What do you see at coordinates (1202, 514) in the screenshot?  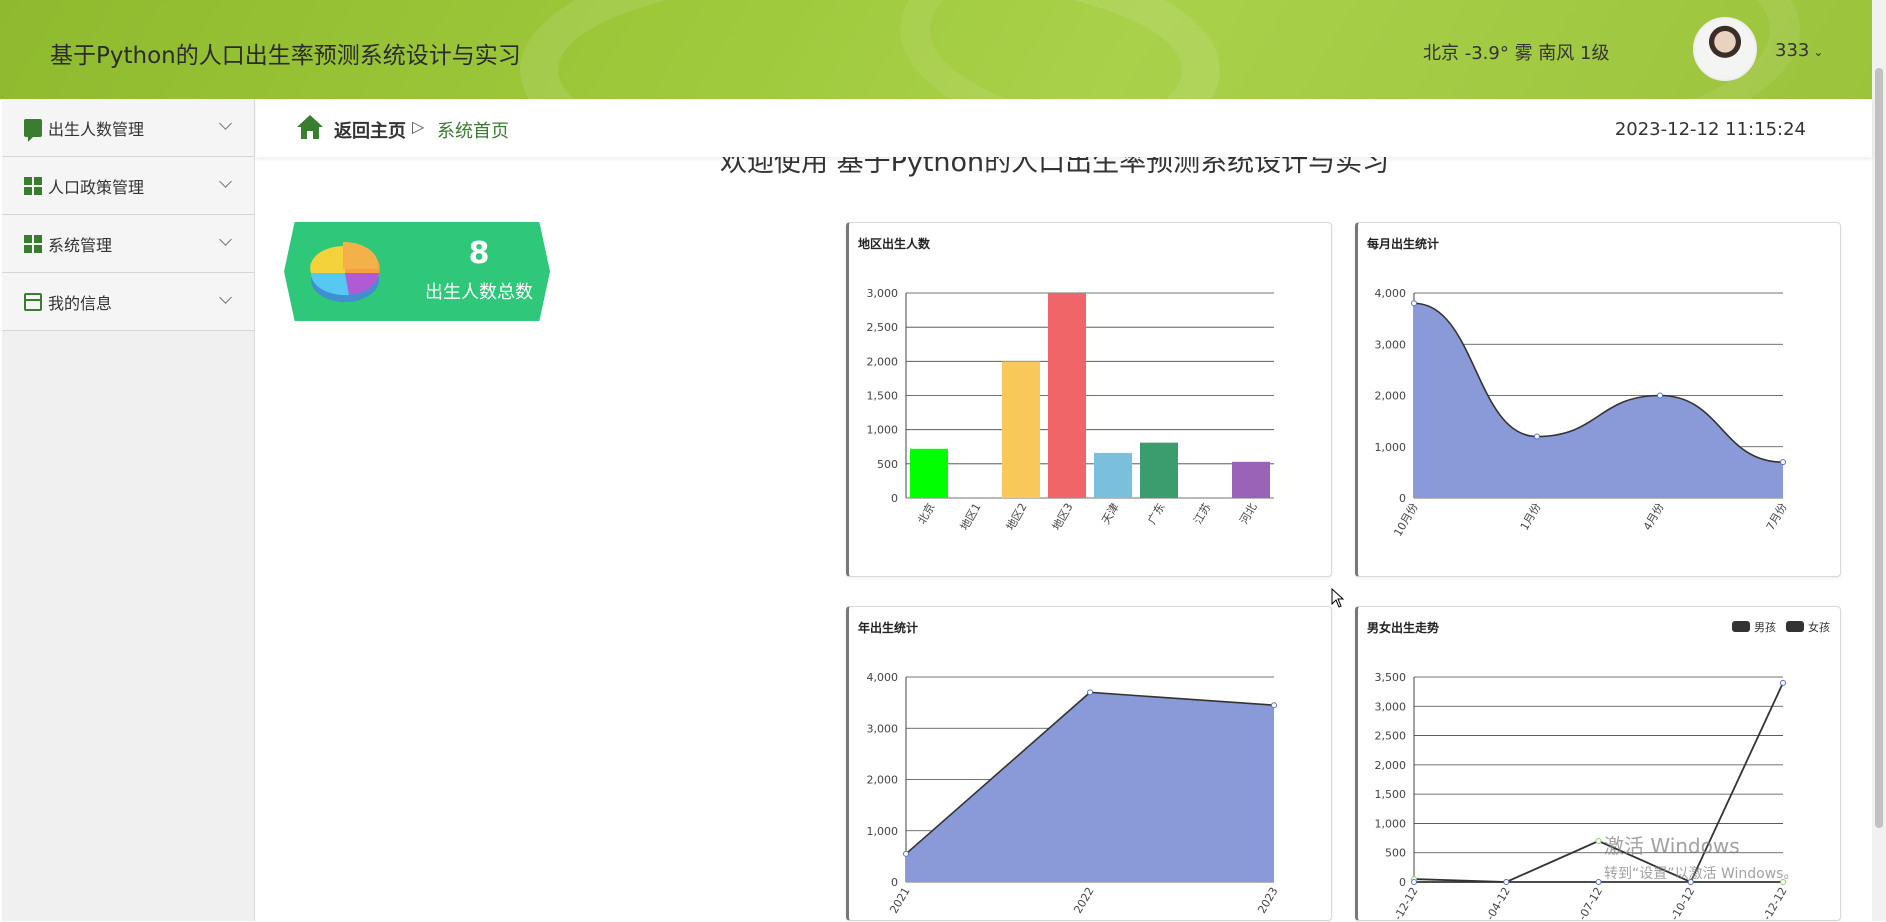 I see `x-tick-label: 江苏` at bounding box center [1202, 514].